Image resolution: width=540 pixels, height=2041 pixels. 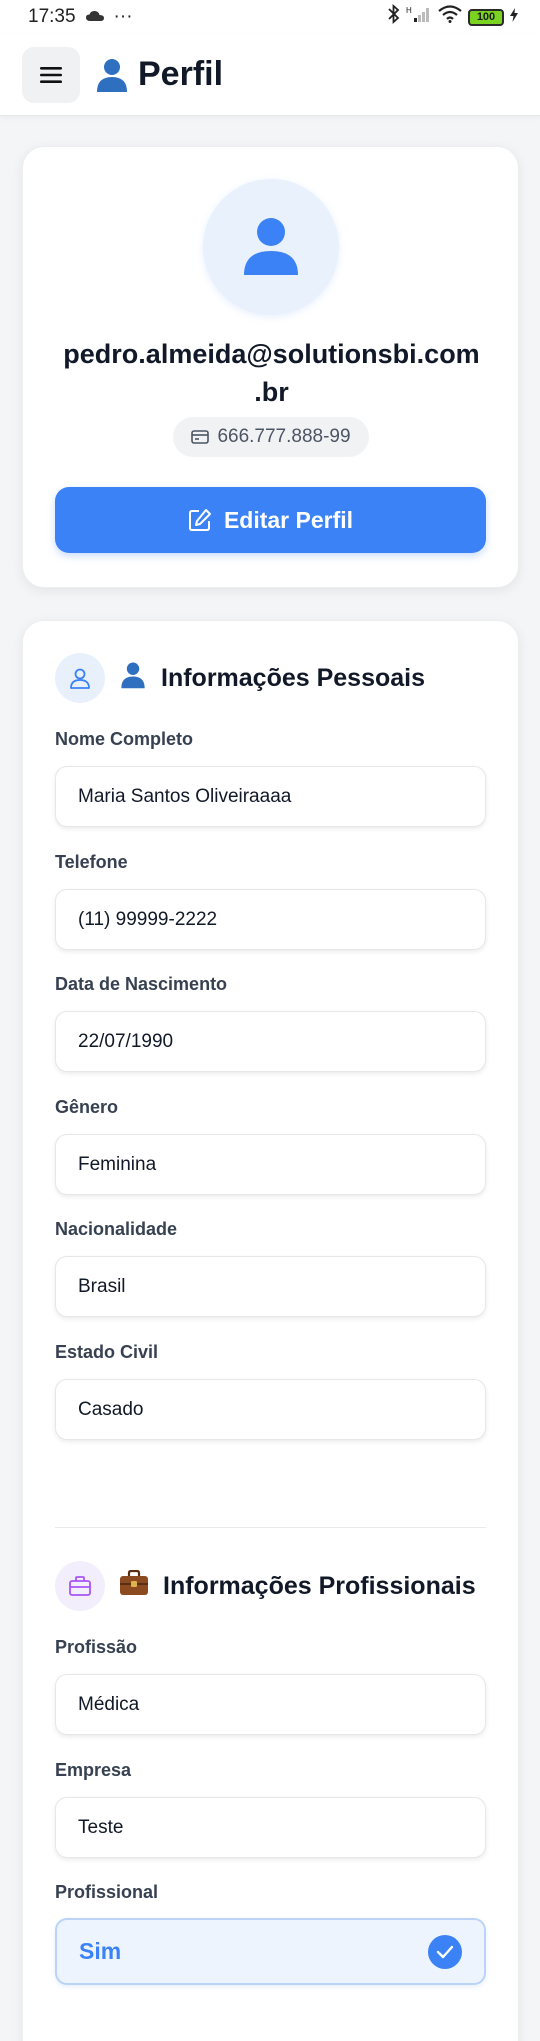 I want to click on bluetooth-icon, so click(x=394, y=16).